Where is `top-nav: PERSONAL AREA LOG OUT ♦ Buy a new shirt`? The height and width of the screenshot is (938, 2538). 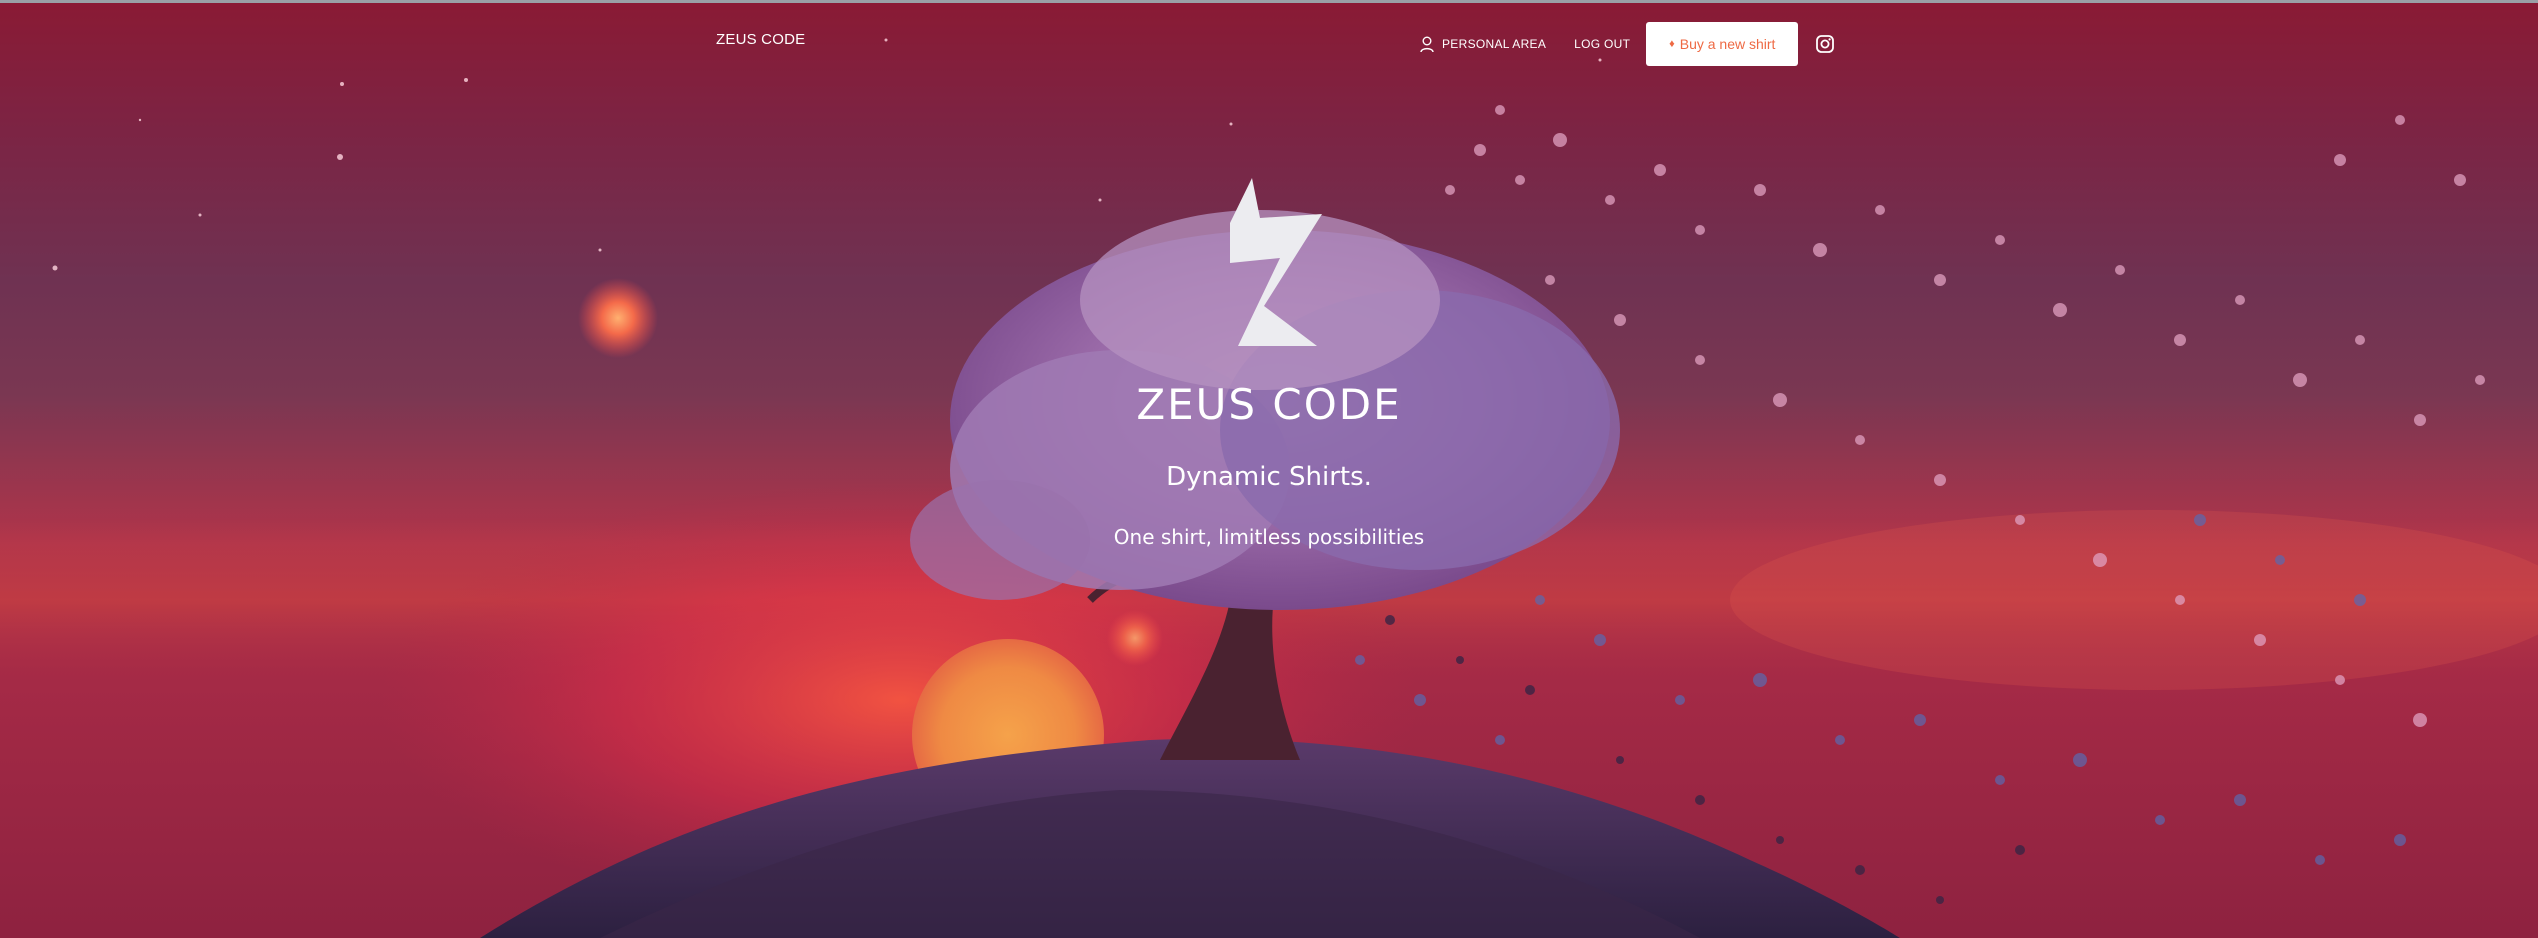 top-nav: PERSONAL AREA LOG OUT ♦ Buy a new shirt is located at coordinates (1627, 44).